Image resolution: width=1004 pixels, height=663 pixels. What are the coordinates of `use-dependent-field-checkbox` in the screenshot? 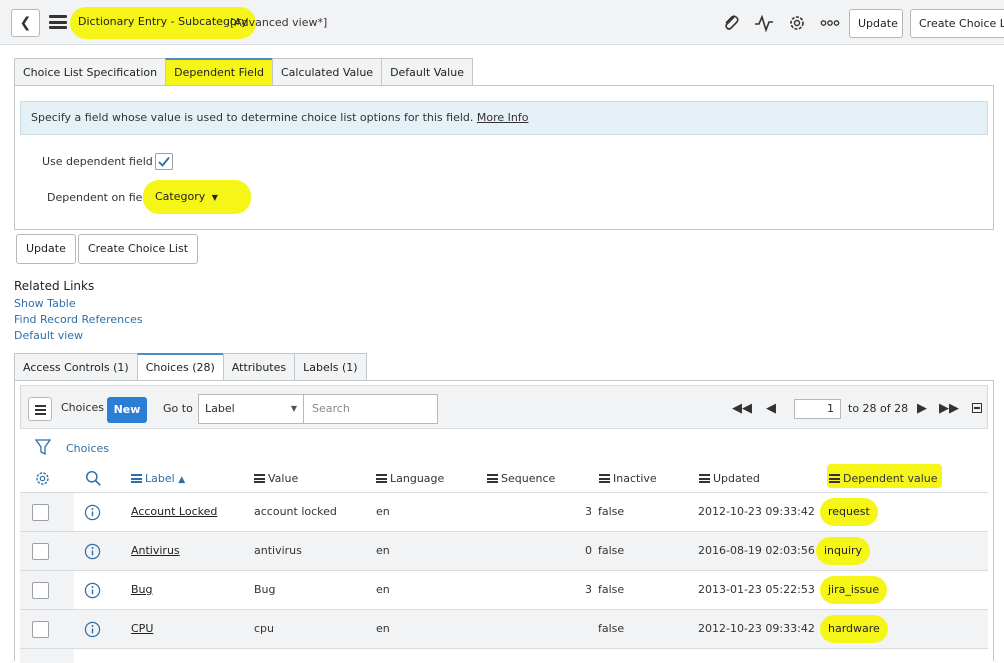 It's located at (164, 161).